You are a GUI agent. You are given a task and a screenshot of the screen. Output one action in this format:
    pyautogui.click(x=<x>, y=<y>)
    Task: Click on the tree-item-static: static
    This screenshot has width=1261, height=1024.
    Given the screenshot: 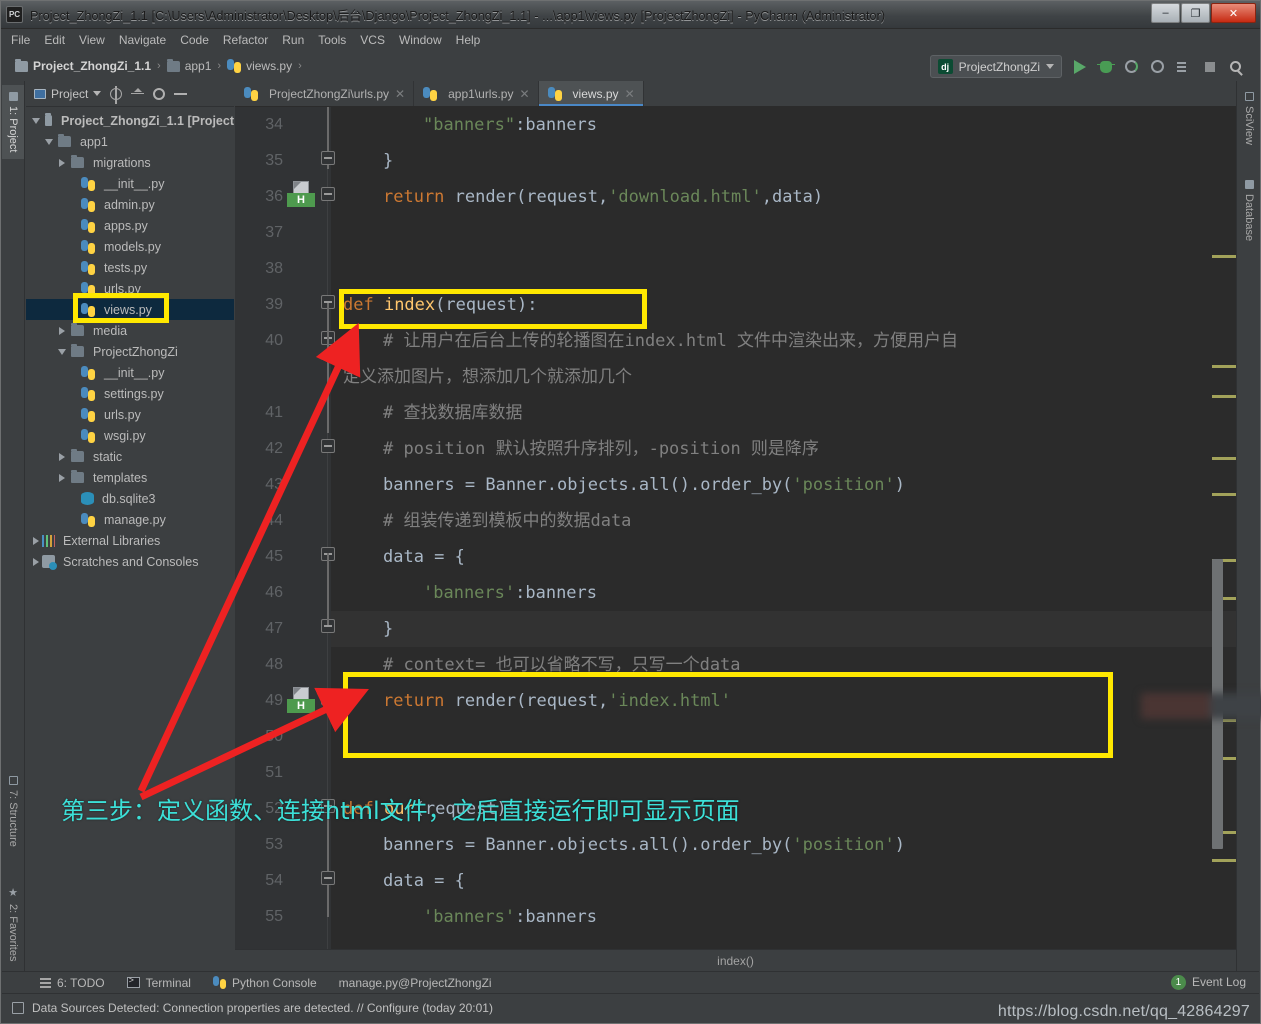 What is the action you would take?
    pyautogui.click(x=130, y=456)
    